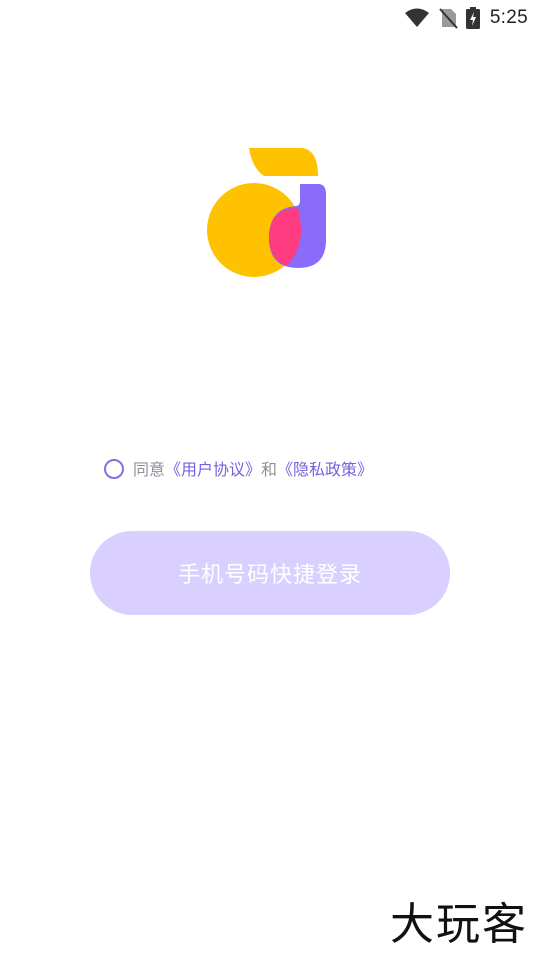  I want to click on phone-quick-login-button: 手机号码快捷登录, so click(270, 573).